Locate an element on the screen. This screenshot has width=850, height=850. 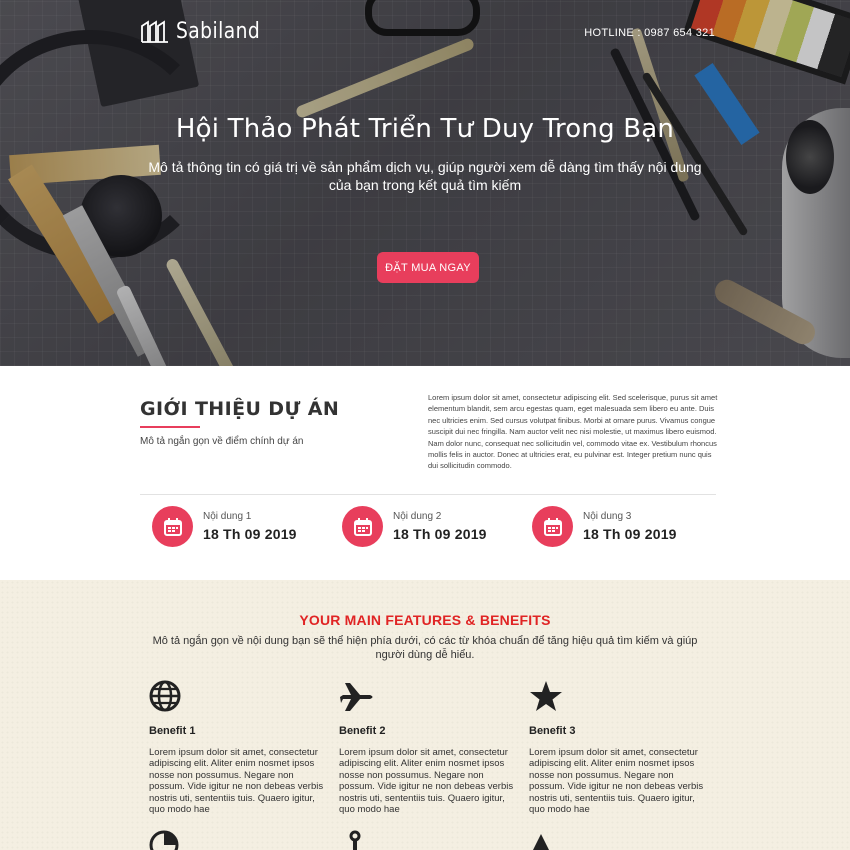
stat-label: Nội dung 3 is located at coordinates (607, 516).